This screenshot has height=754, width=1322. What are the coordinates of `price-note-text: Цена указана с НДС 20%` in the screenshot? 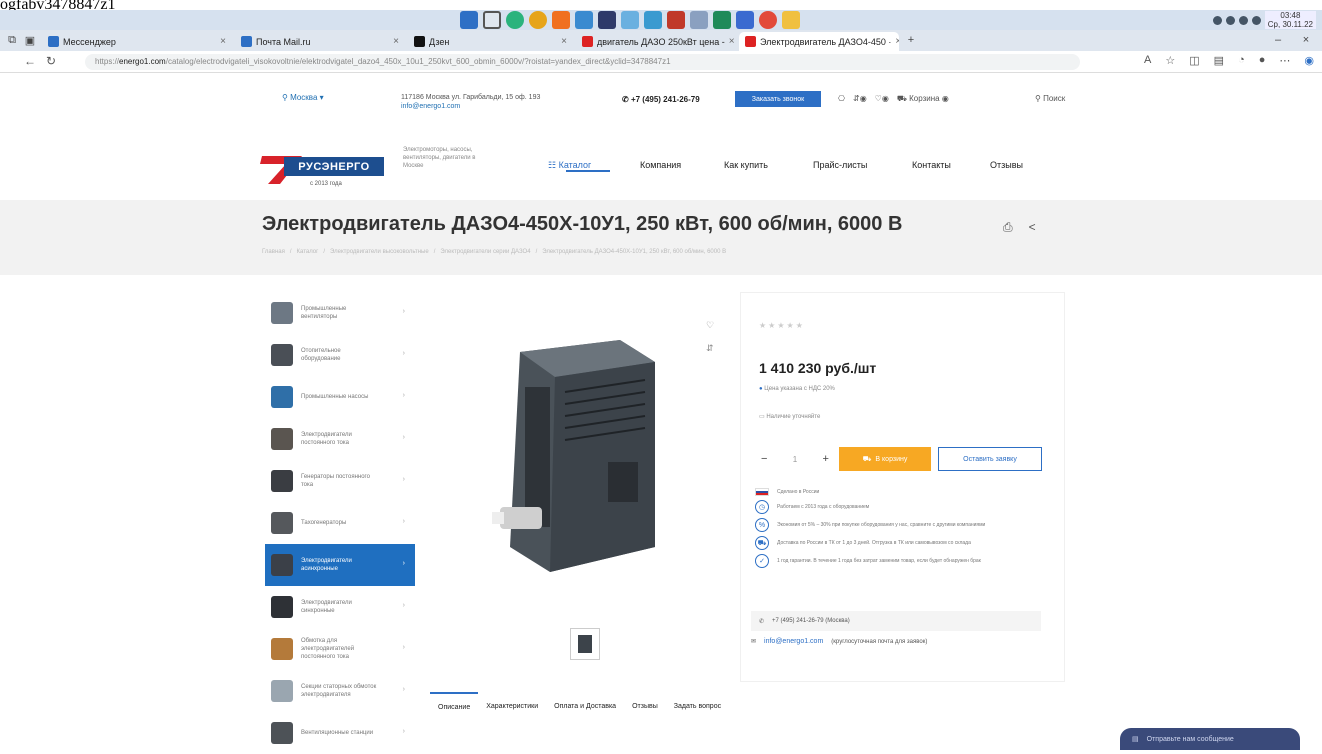 It's located at (799, 389).